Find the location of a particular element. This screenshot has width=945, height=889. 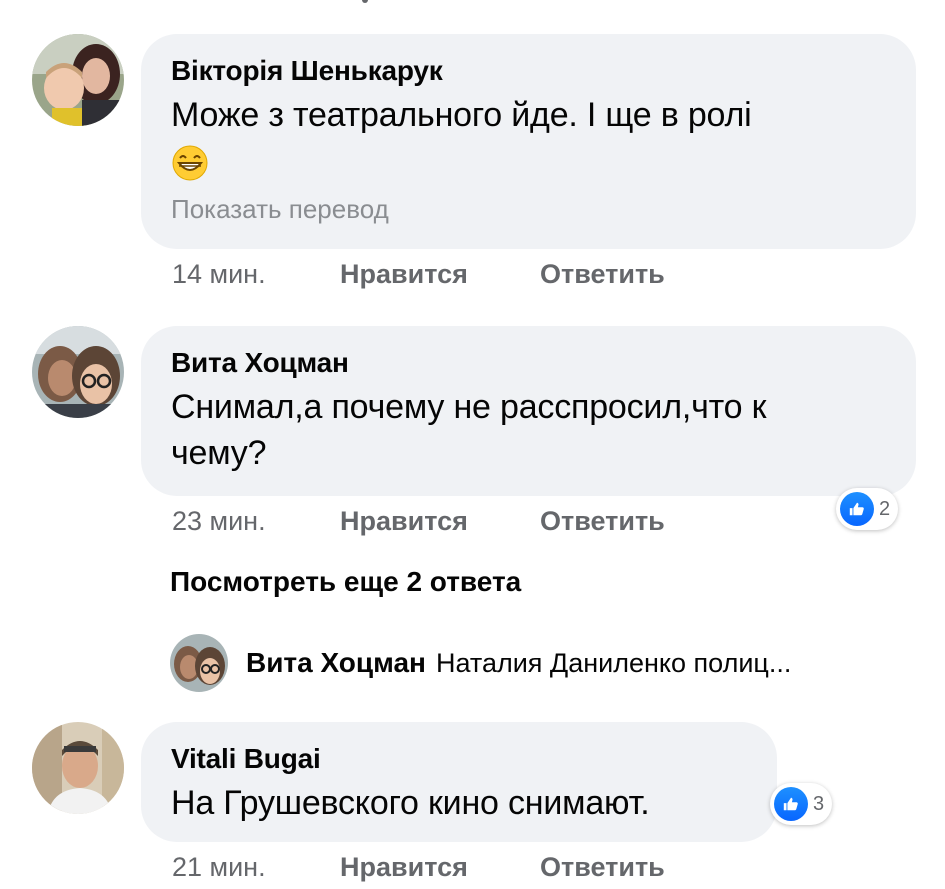

avatar-viktoria is located at coordinates (78, 80).